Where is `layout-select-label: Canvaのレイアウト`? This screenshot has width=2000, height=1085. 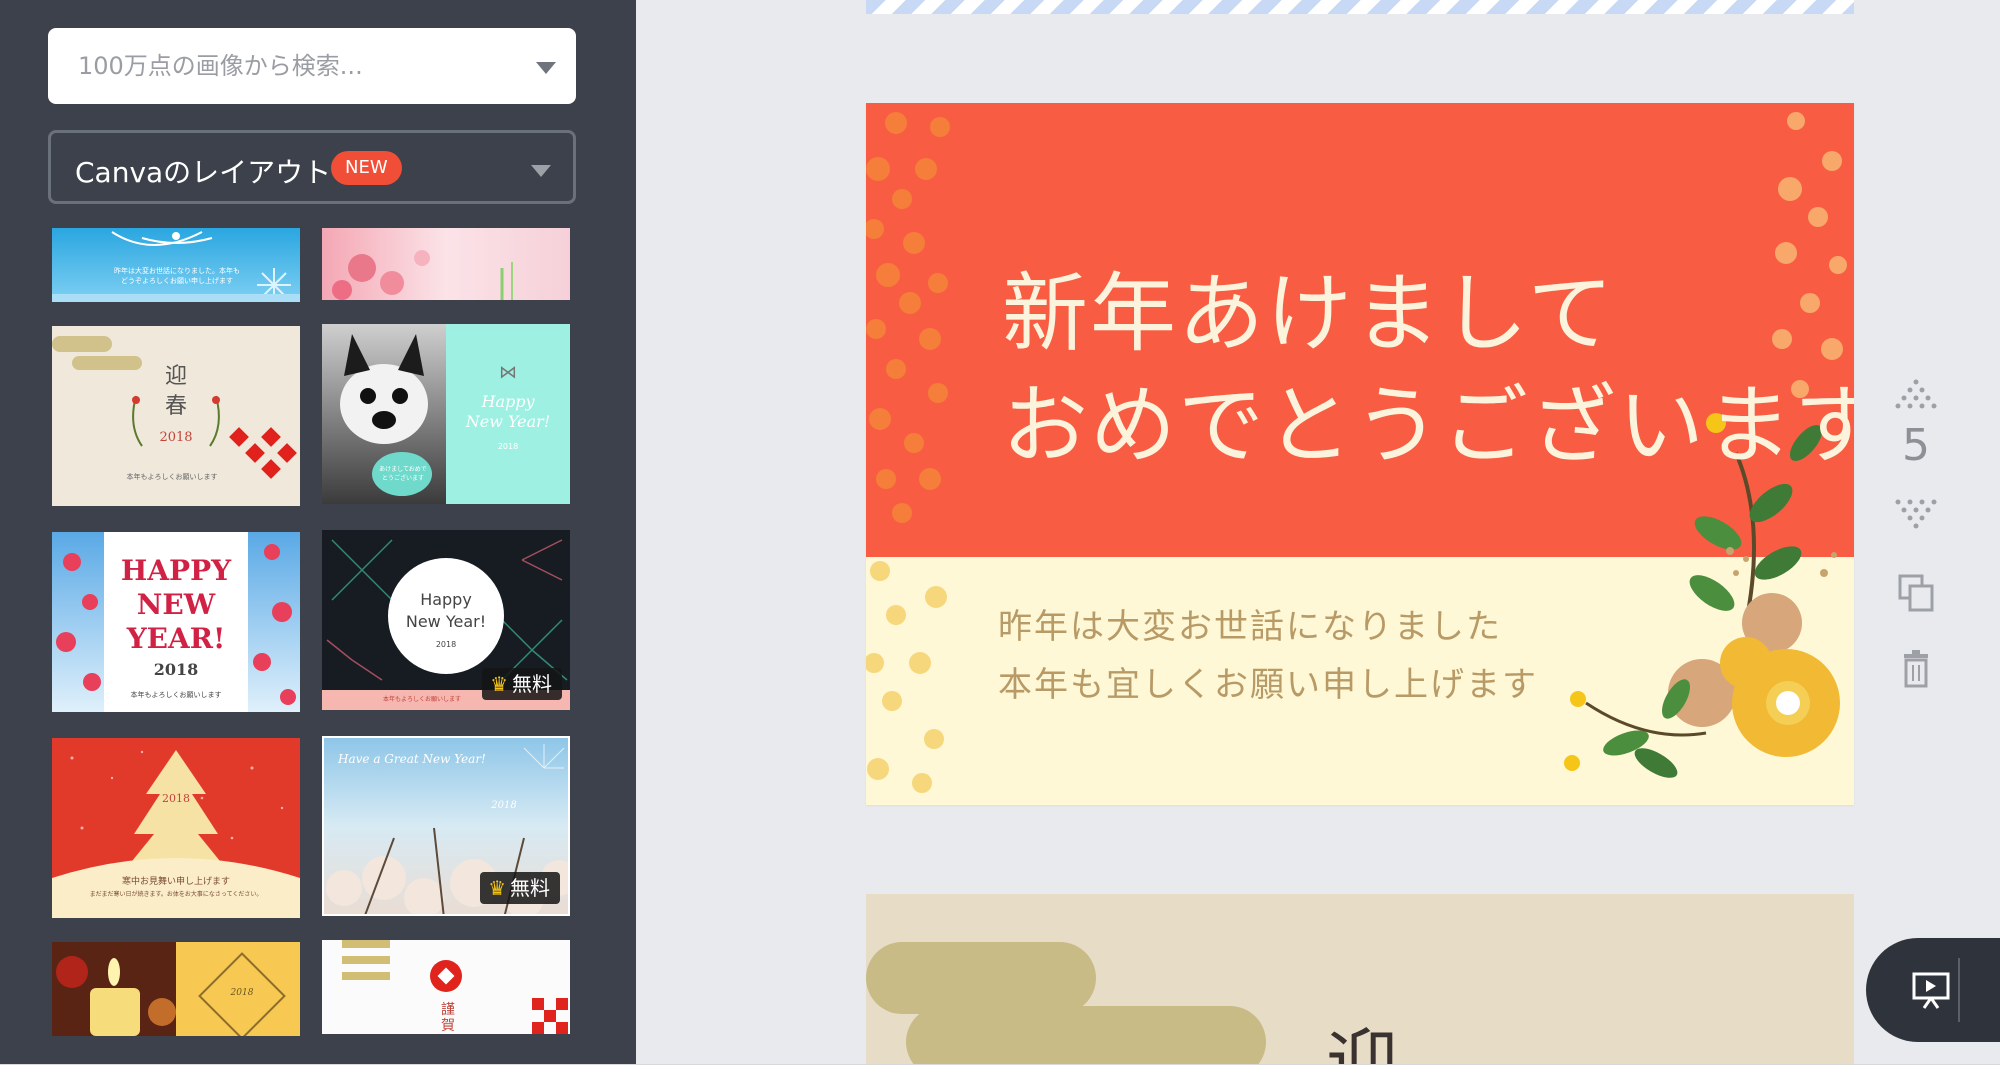
layout-select-label: Canvaのレイアウト is located at coordinates (203, 172).